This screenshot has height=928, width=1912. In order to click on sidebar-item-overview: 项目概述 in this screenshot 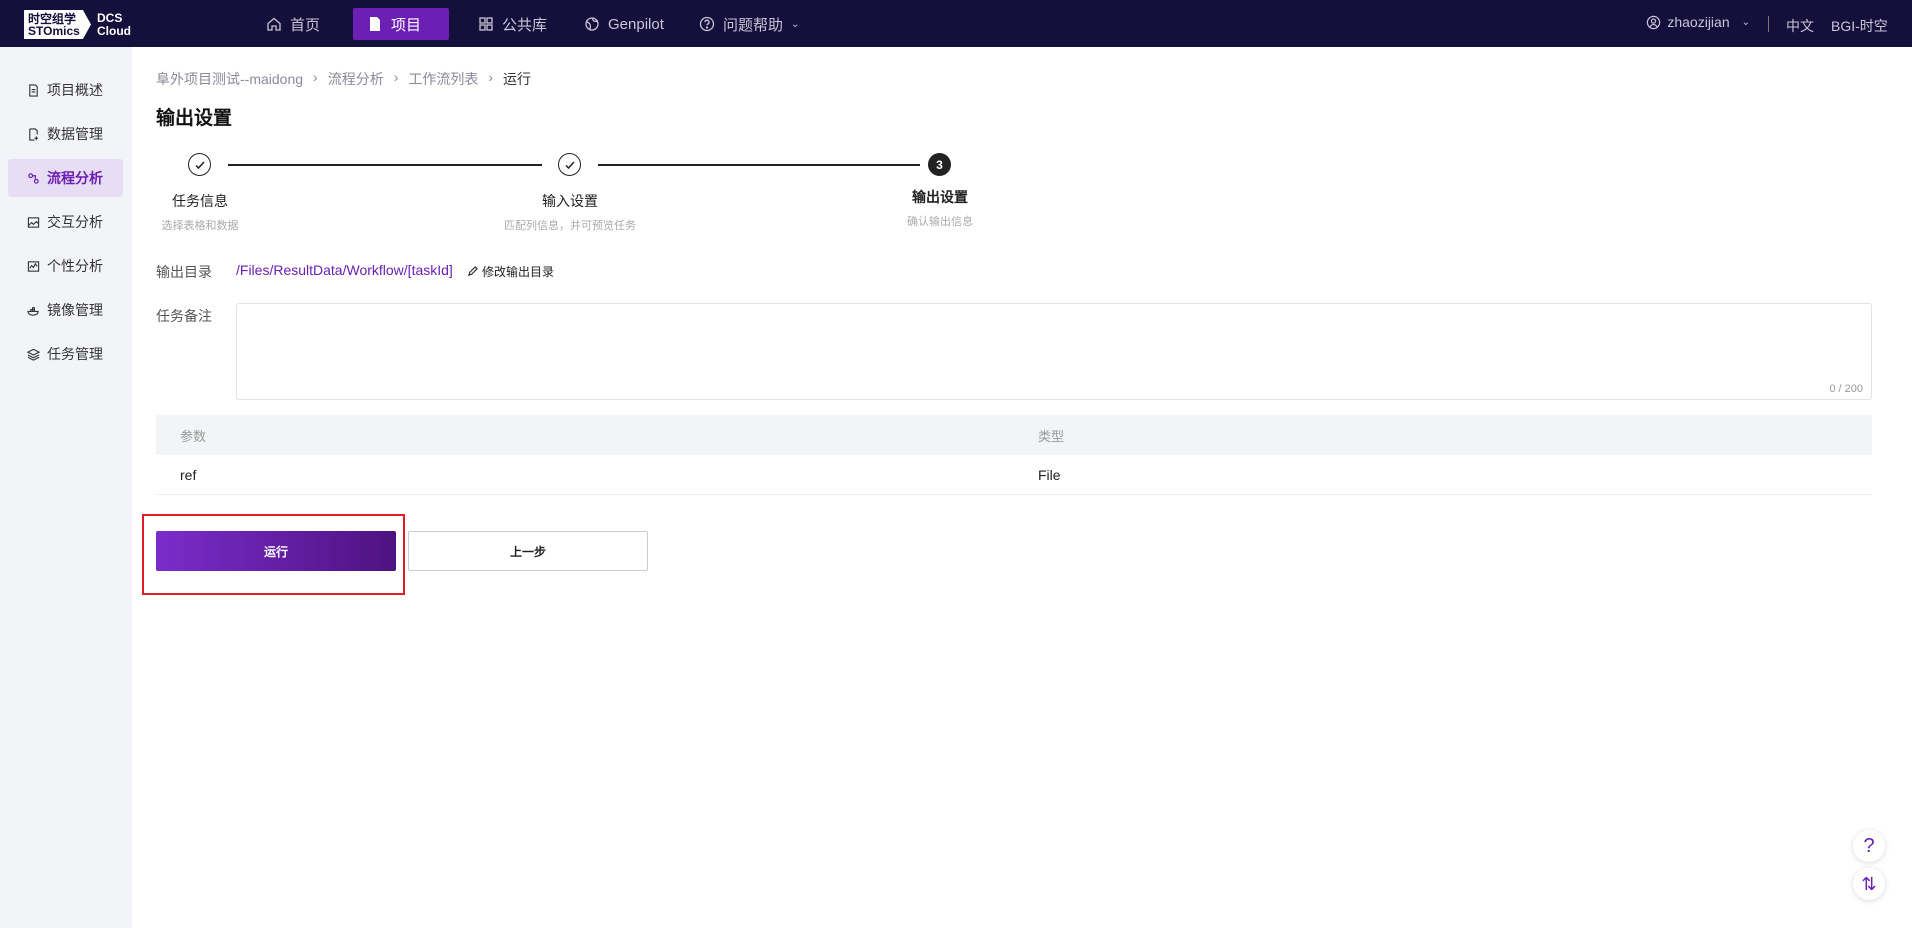, I will do `click(65, 90)`.